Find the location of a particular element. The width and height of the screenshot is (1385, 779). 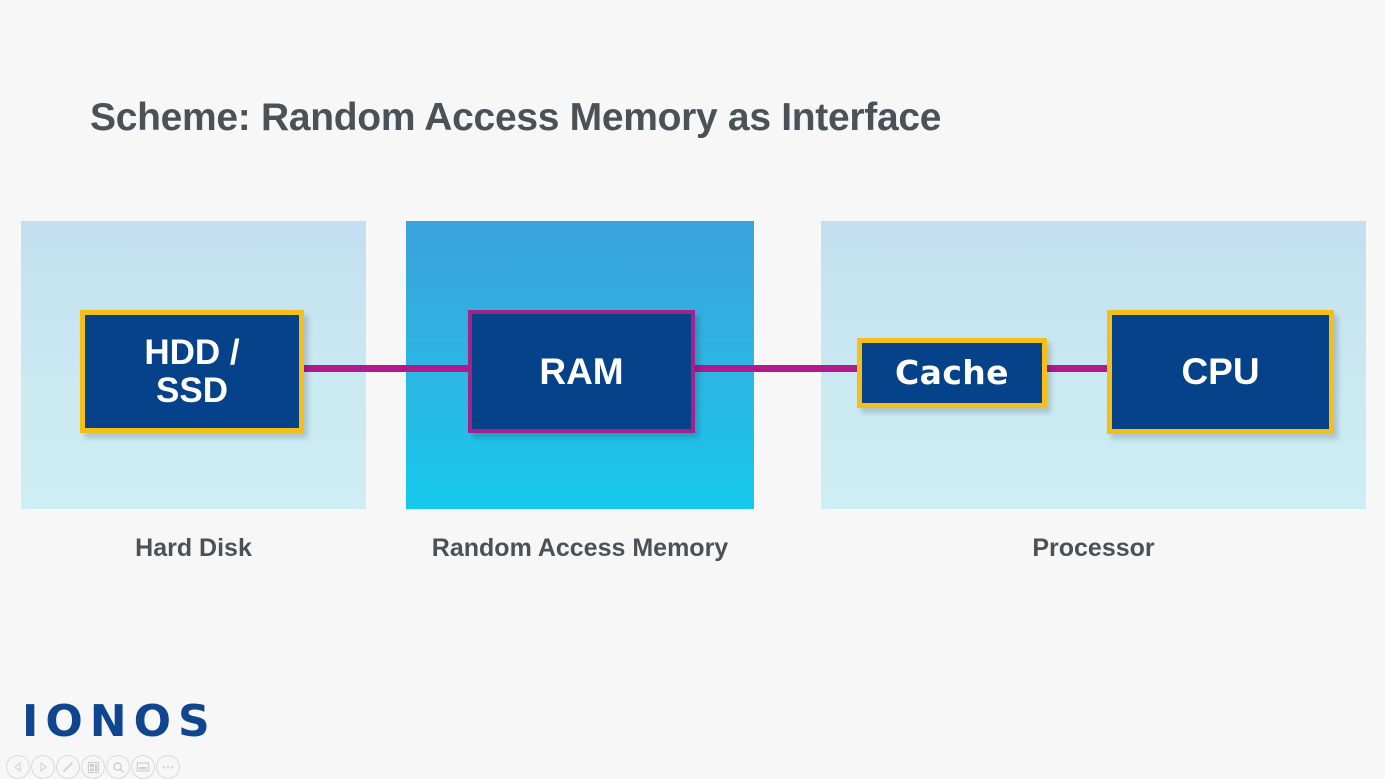

node-cpu-label: CPU is located at coordinates (1220, 372).